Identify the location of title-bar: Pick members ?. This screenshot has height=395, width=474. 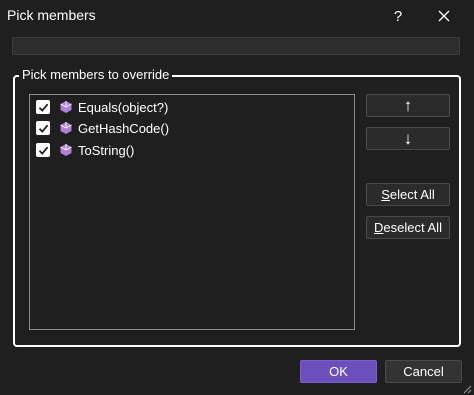
(237, 16).